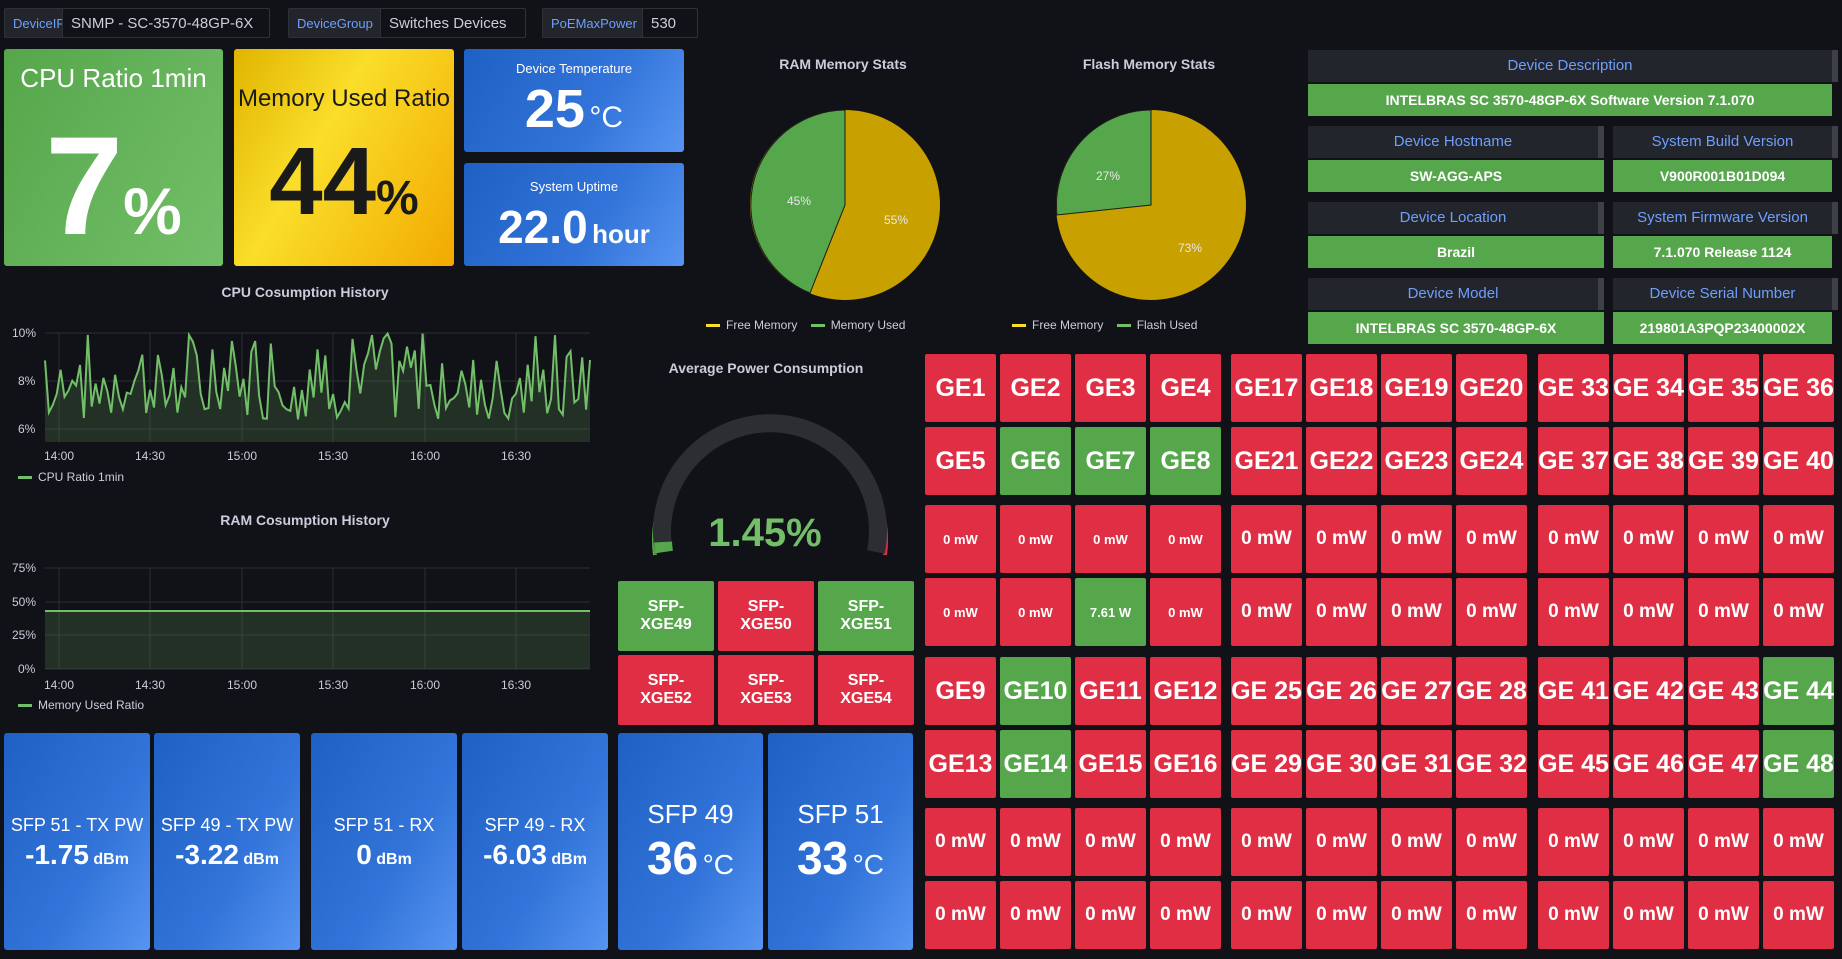  What do you see at coordinates (1798, 461) in the screenshot?
I see `port-status-ge40: GE 40` at bounding box center [1798, 461].